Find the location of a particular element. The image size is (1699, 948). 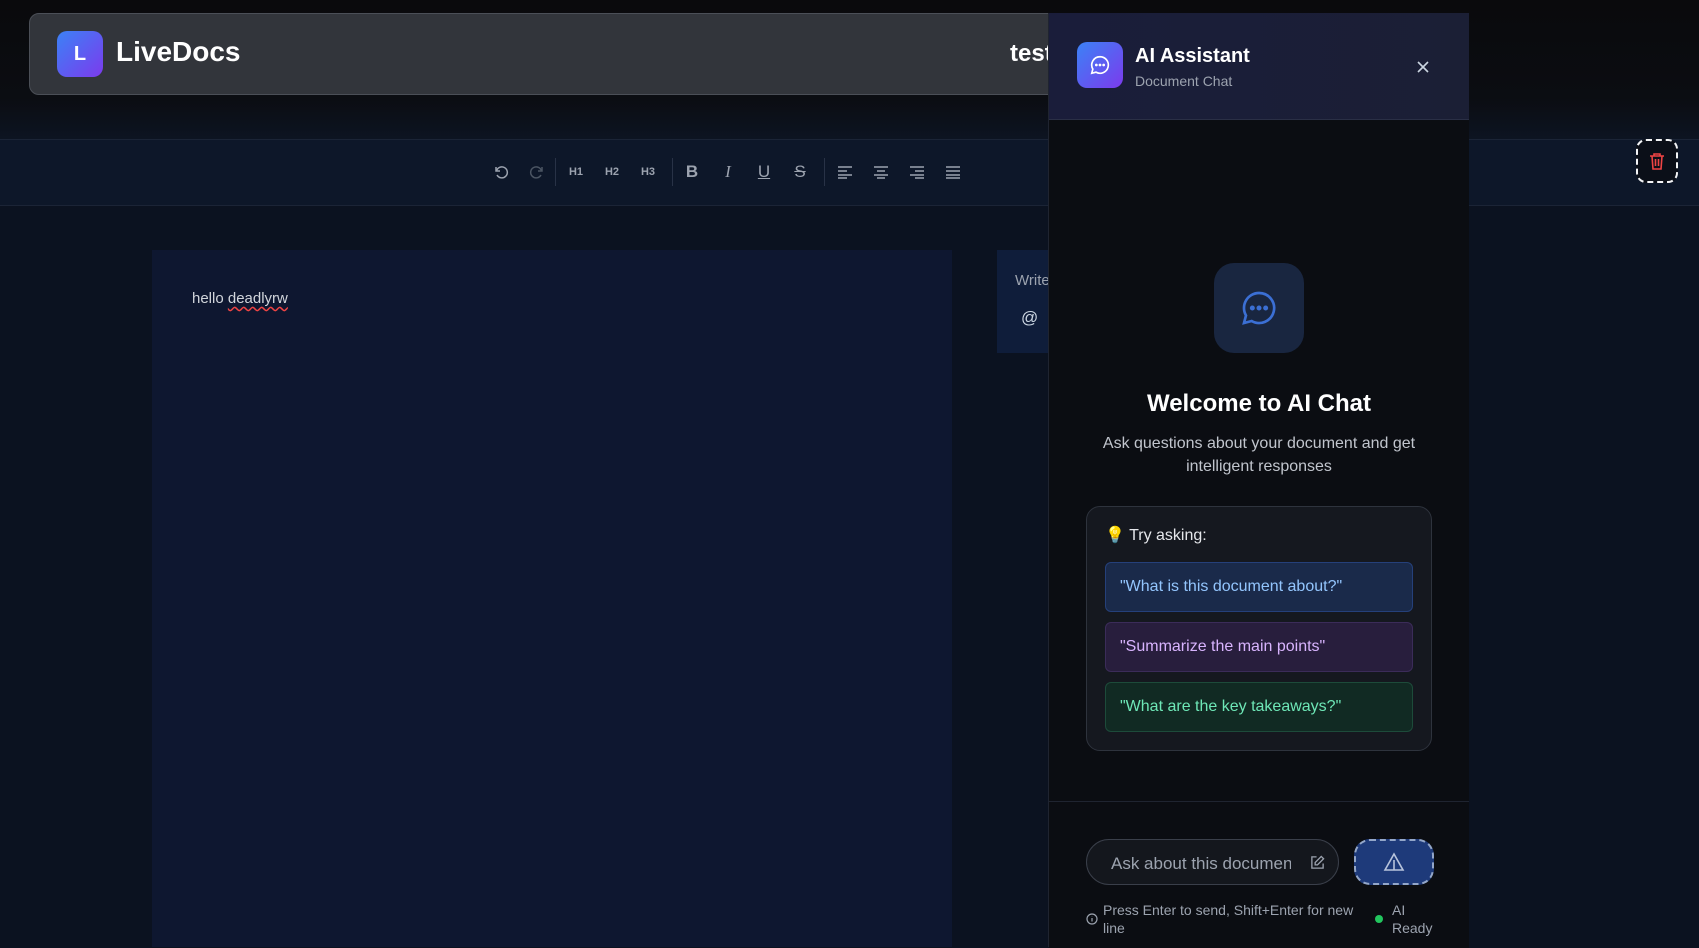

send-icon is located at coordinates (1394, 861).